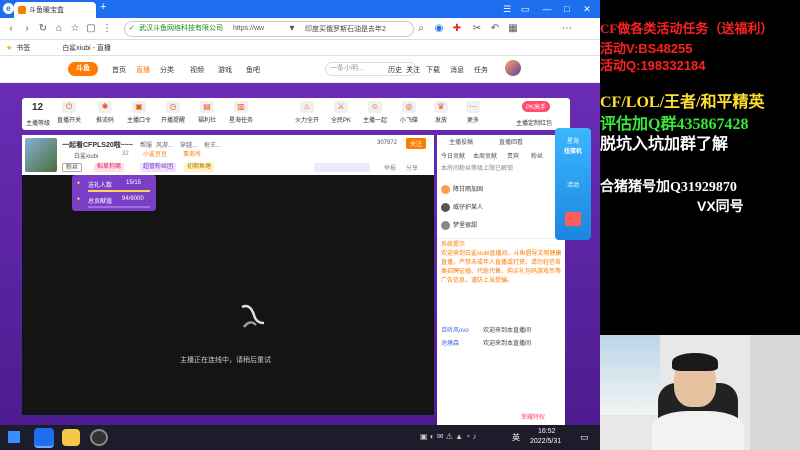  Describe the element at coordinates (513, 29) in the screenshot. I see `grid-icon: ▦` at that location.